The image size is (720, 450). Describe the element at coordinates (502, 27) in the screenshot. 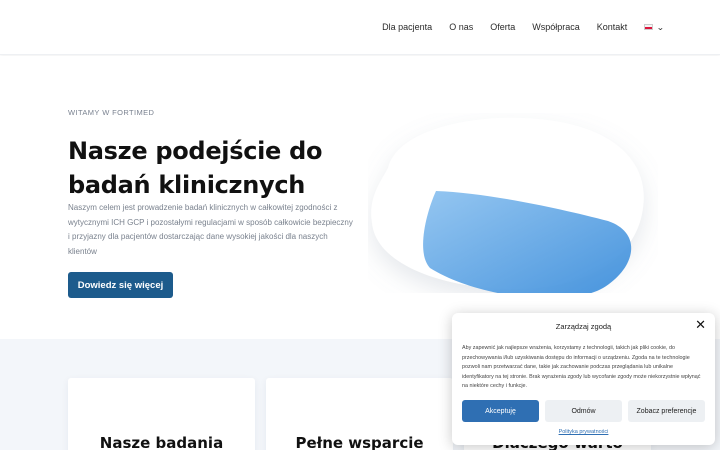

I see `nav-item-oferta: Oferta` at that location.